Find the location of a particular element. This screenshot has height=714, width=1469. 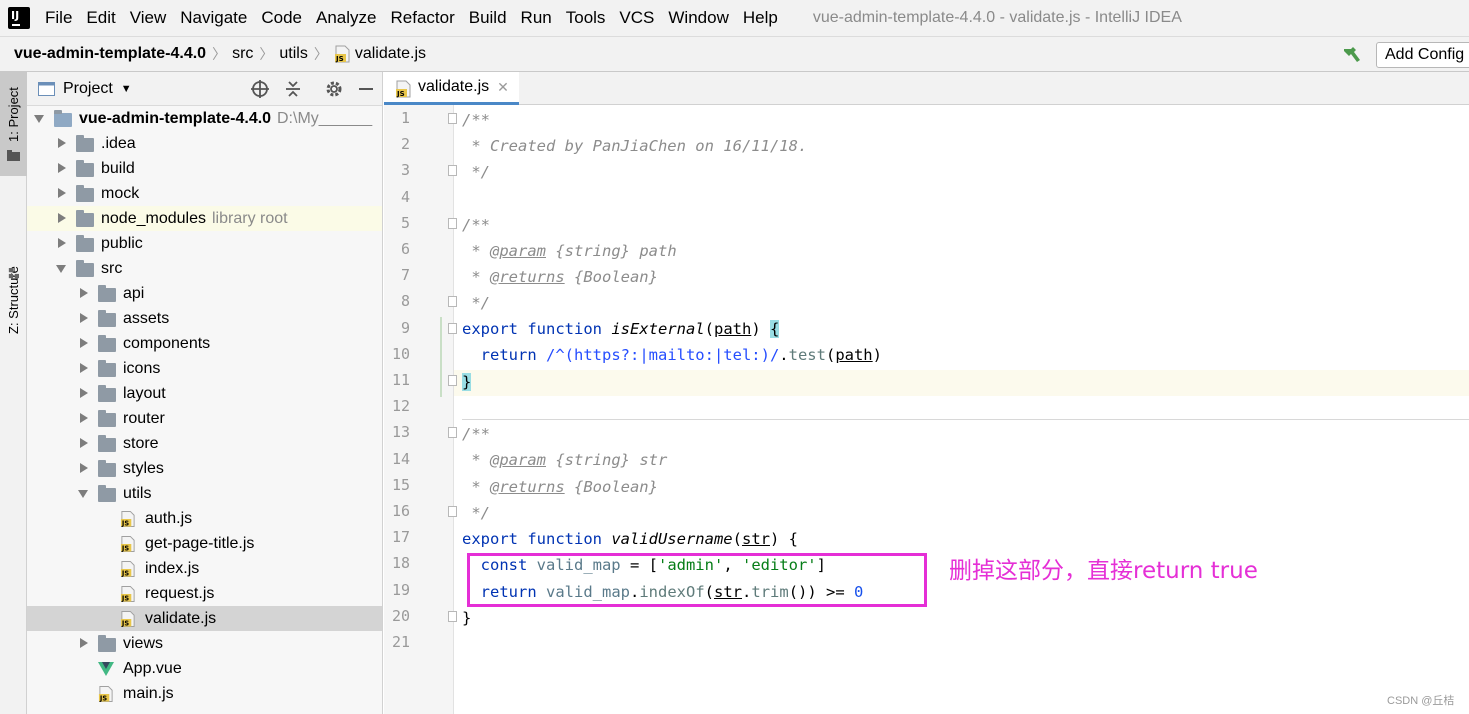

code-line-7: * @returns {Boolean} is located at coordinates (560, 277).